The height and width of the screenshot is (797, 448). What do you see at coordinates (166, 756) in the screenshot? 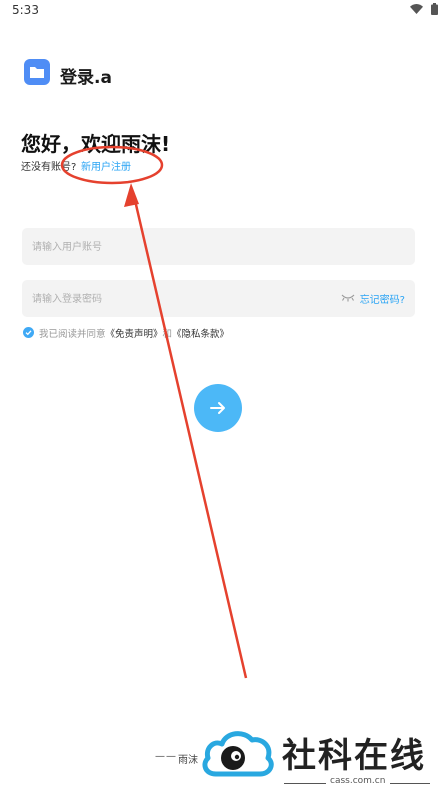
I see `footer-dashes: ——` at bounding box center [166, 756].